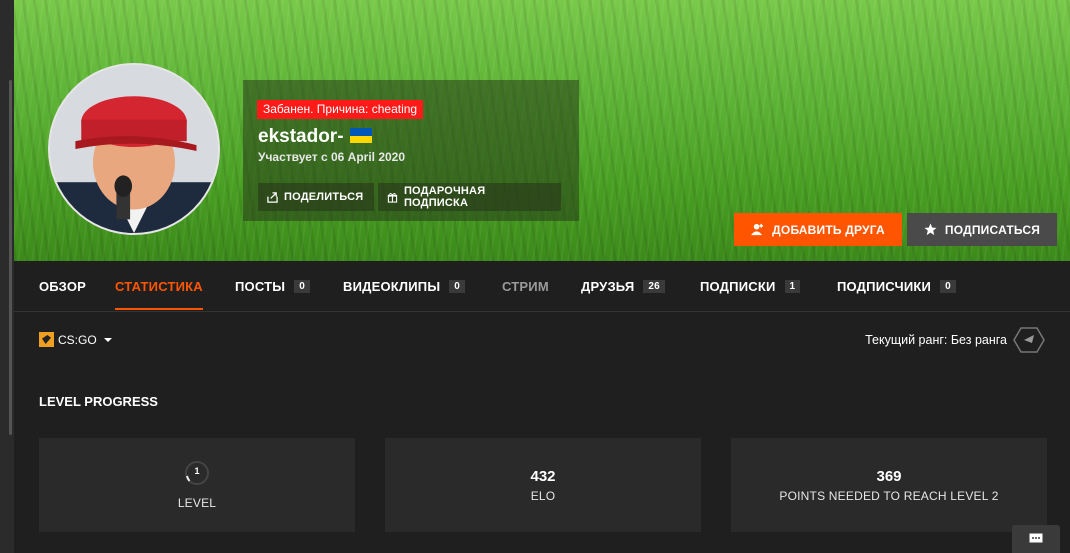 The image size is (1070, 553). I want to click on tab-subscriptions: ПОДПИСКИ 1, so click(750, 286).